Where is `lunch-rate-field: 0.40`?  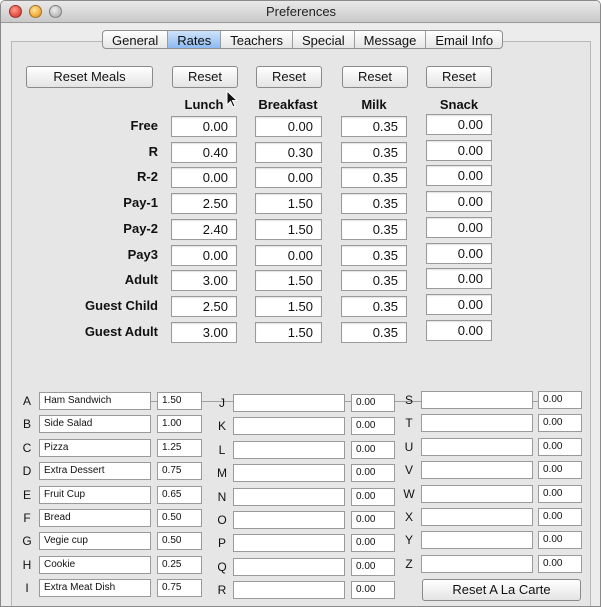
lunch-rate-field: 0.40 is located at coordinates (204, 152).